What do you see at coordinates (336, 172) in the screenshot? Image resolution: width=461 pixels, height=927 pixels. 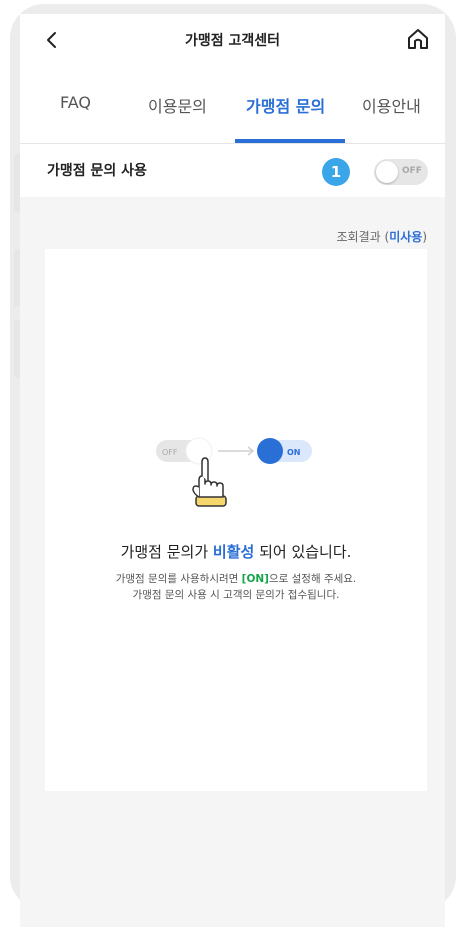 I see `step-number-badge: 1` at bounding box center [336, 172].